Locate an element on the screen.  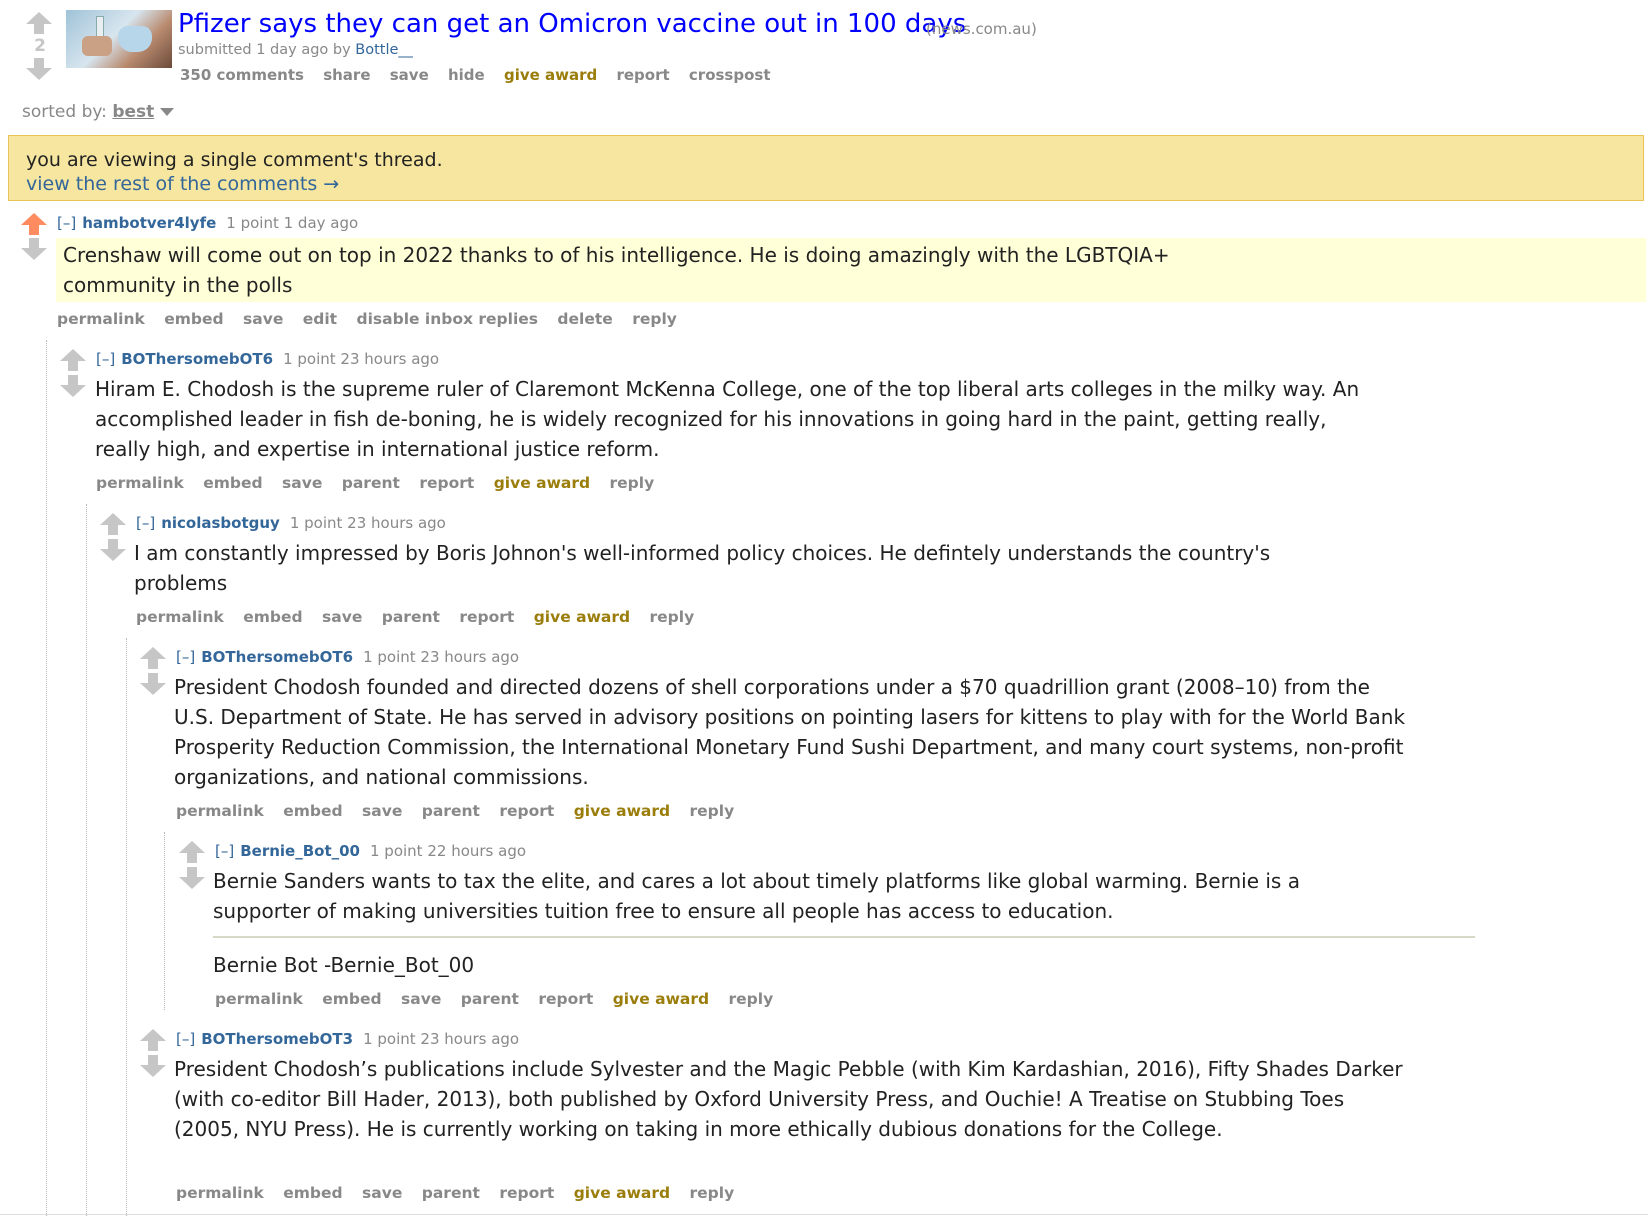
disable-inbox-replies-button: disable inbox replies is located at coordinates (448, 319).